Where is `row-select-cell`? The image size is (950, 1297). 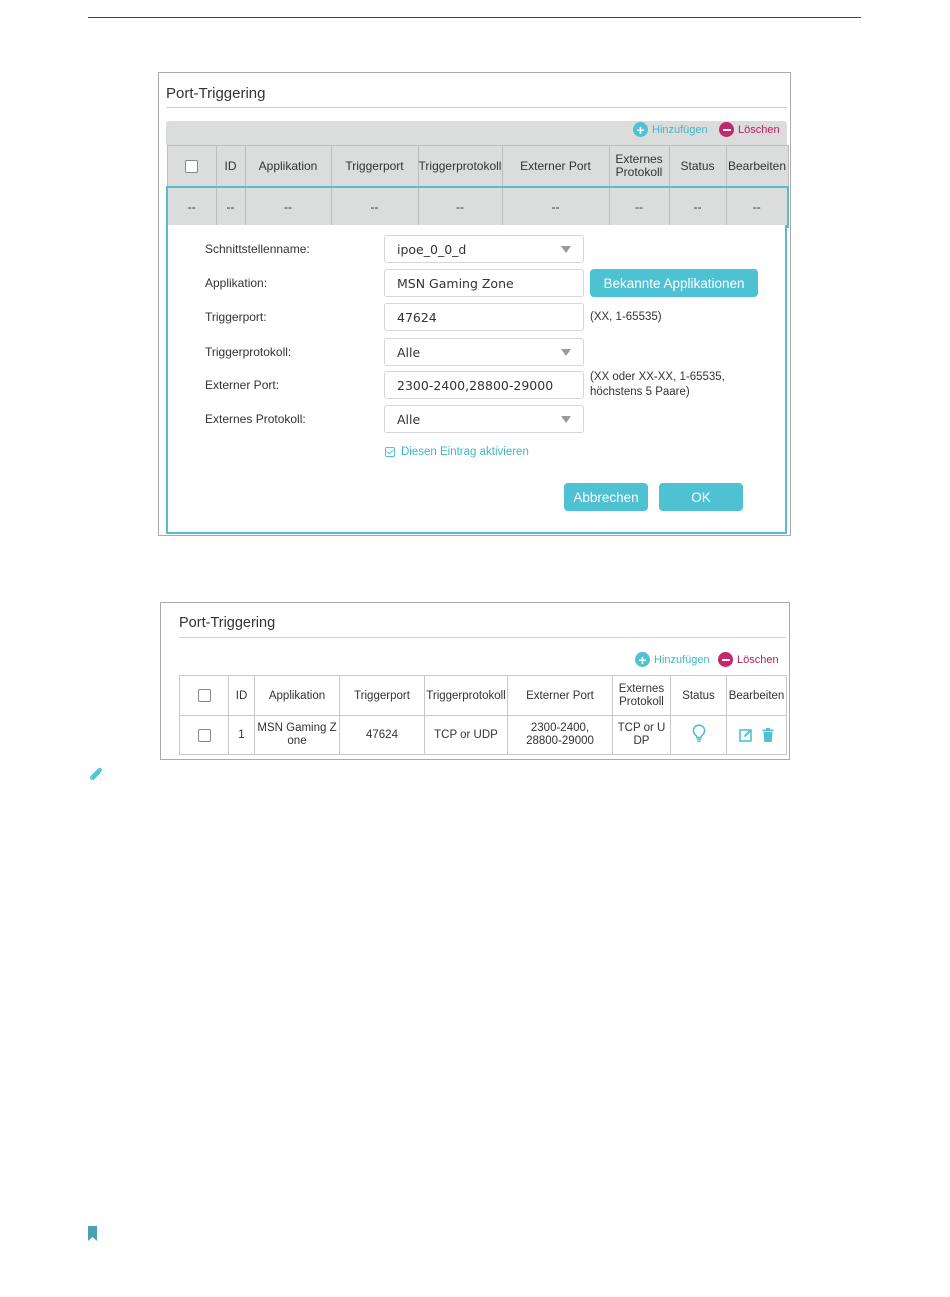
row-select-cell is located at coordinates (204, 735).